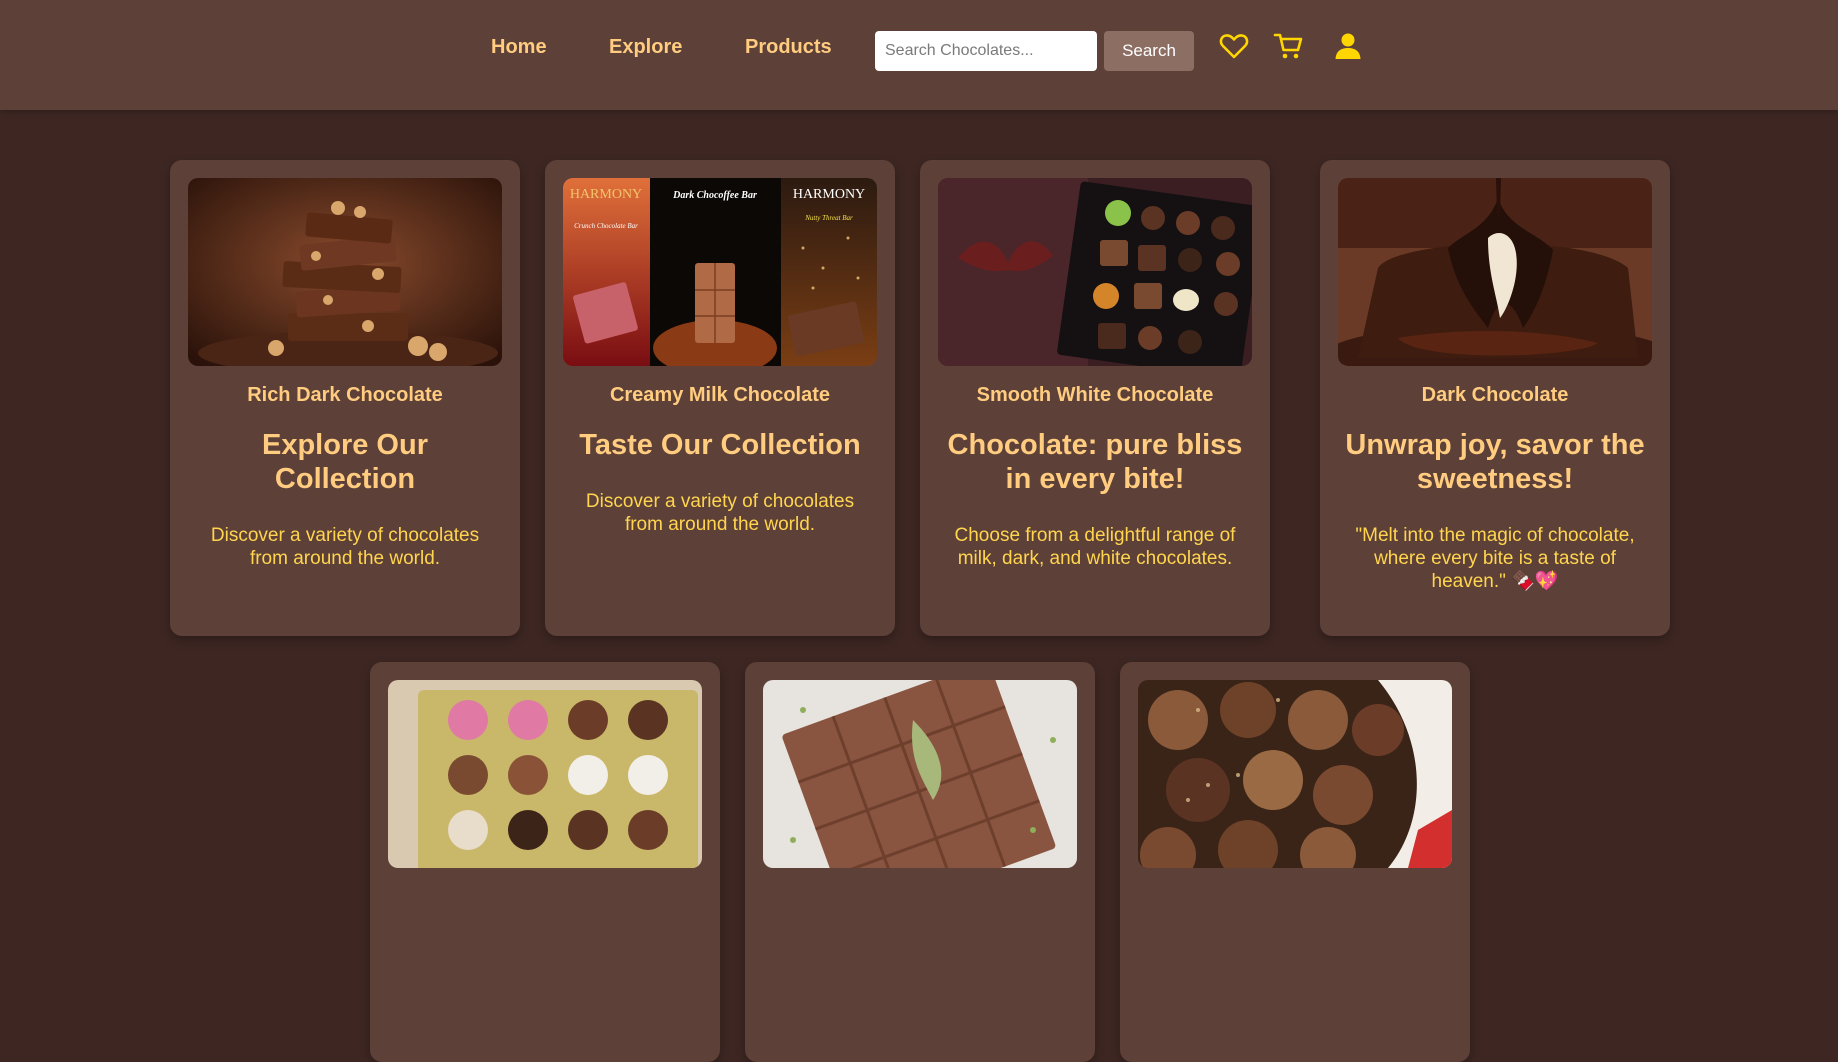  What do you see at coordinates (606, 226) in the screenshot?
I see `svg-text: Crunch Chocolate Bar` at bounding box center [606, 226].